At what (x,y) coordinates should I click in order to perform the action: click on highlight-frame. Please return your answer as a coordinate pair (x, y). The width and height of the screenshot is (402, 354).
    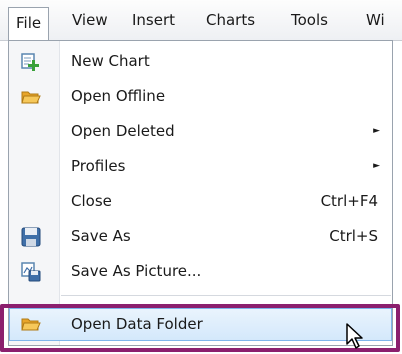
    Looking at the image, I should click on (200, 328).